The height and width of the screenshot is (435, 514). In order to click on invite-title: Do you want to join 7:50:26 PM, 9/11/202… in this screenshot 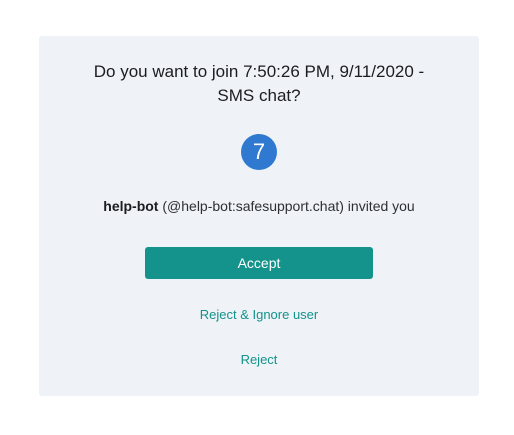, I will do `click(259, 84)`.